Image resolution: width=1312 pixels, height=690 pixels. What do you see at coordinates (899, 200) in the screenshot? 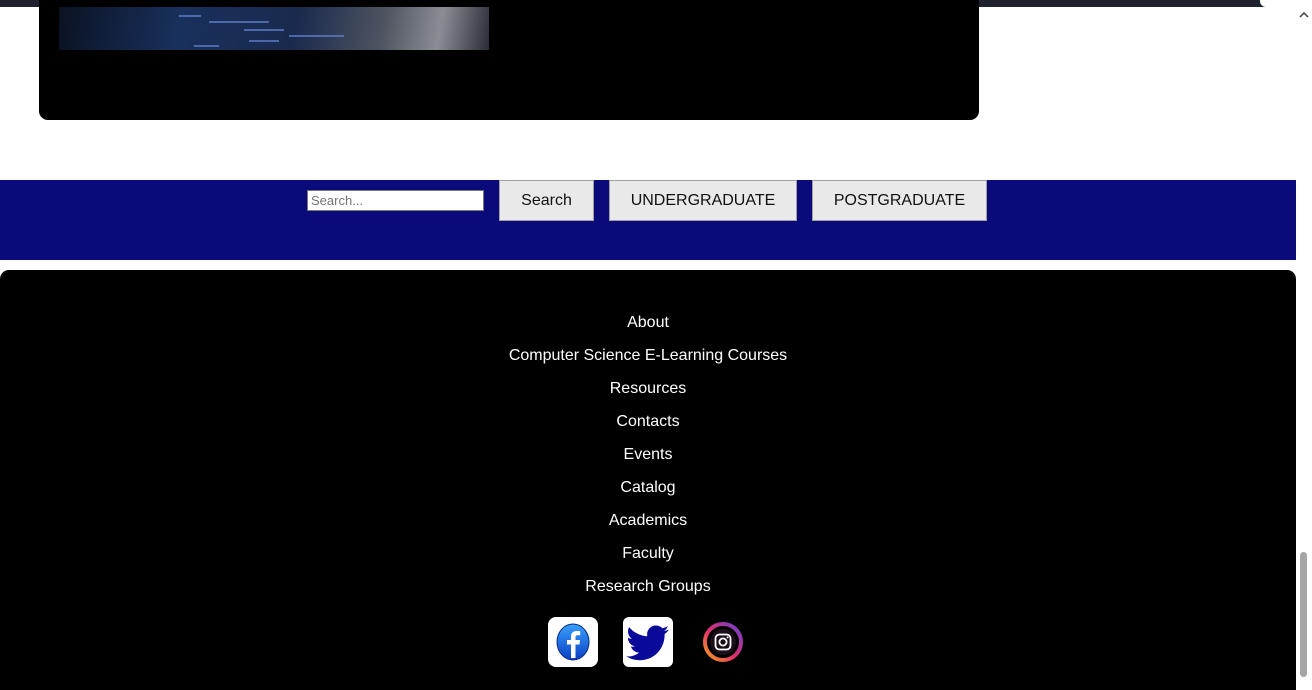
I see `postgraduate-button: POSTGRADUATE` at bounding box center [899, 200].